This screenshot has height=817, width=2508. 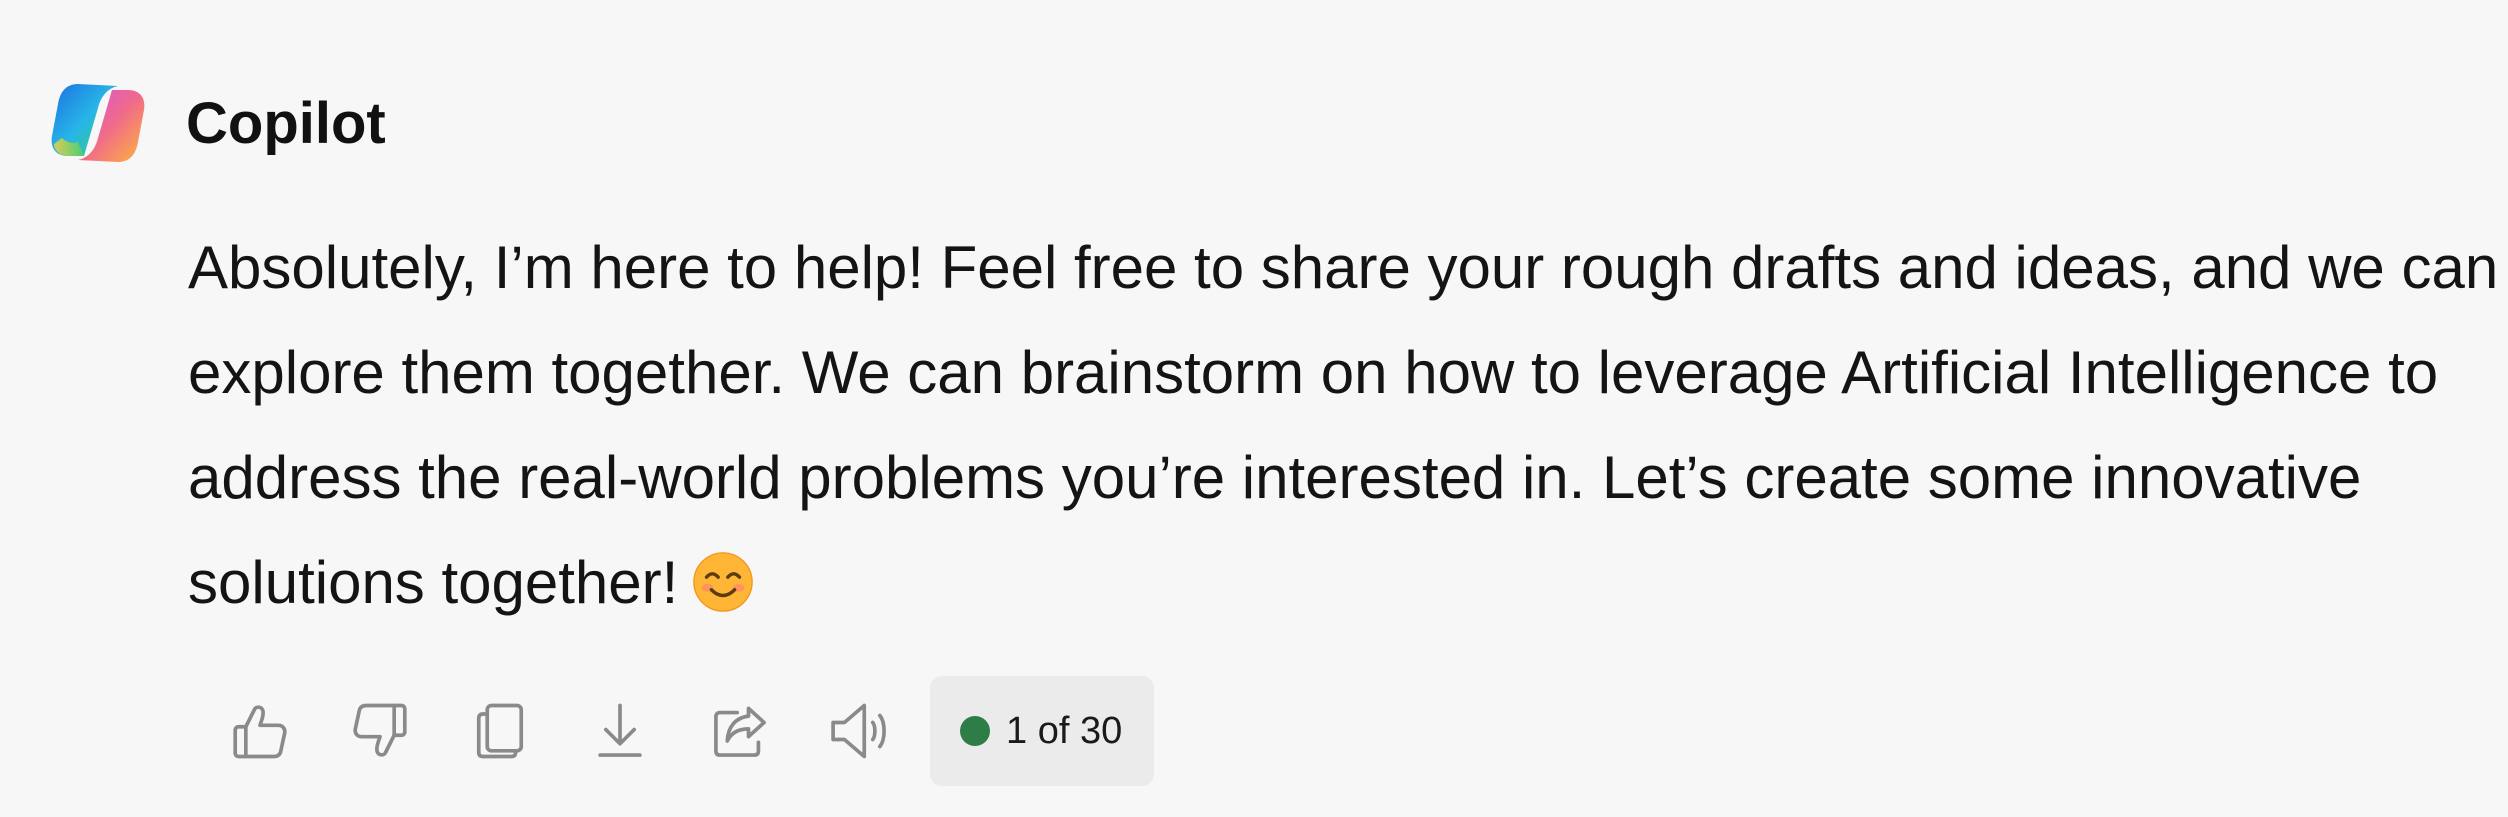 I want to click on copy-icon, so click(x=500, y=731).